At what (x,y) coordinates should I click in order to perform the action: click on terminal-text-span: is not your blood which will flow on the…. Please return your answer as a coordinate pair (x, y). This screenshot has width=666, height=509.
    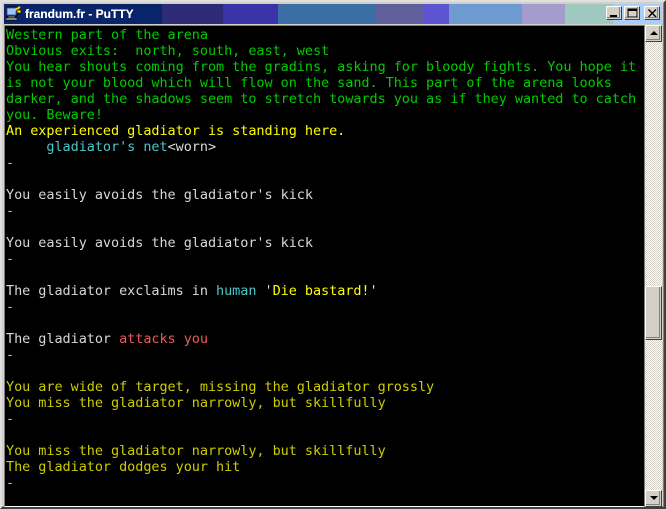
    Looking at the image, I should click on (309, 83).